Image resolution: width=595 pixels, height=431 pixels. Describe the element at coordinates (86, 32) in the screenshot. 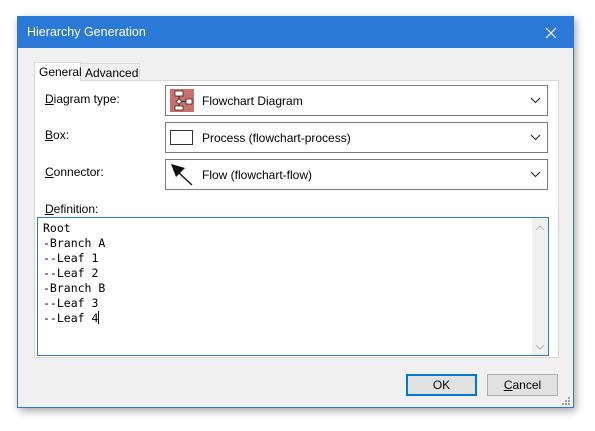

I see `window-title: Hierarchy Generation` at that location.